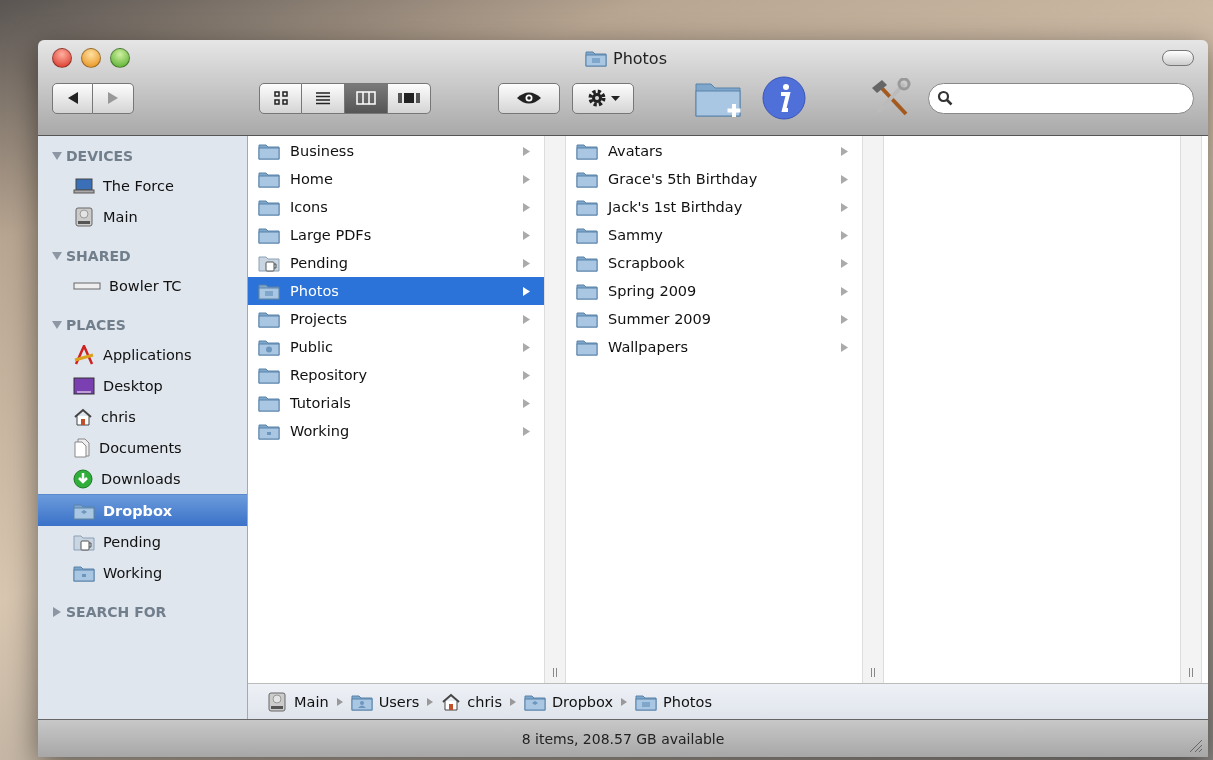 The width and height of the screenshot is (1213, 760). I want to click on cover-flow-button, so click(409, 98).